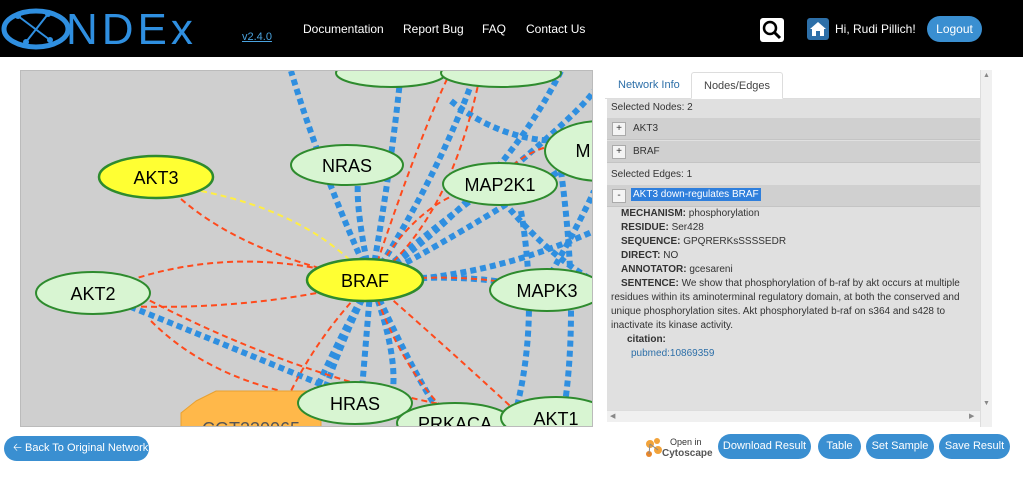 Image resolution: width=1023 pixels, height=478 pixels. What do you see at coordinates (365, 281) in the screenshot?
I see `graph-node-braf-label: BRAF` at bounding box center [365, 281].